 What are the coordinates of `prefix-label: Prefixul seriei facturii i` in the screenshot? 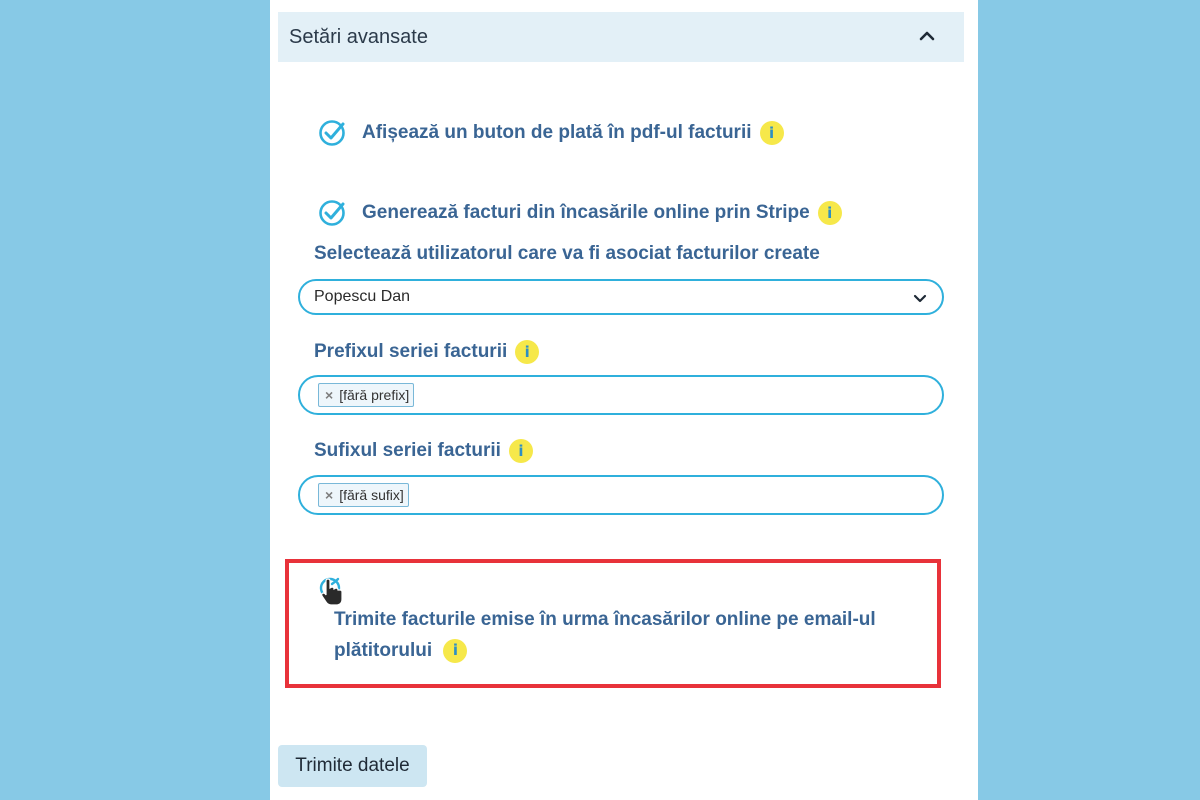 It's located at (427, 352).